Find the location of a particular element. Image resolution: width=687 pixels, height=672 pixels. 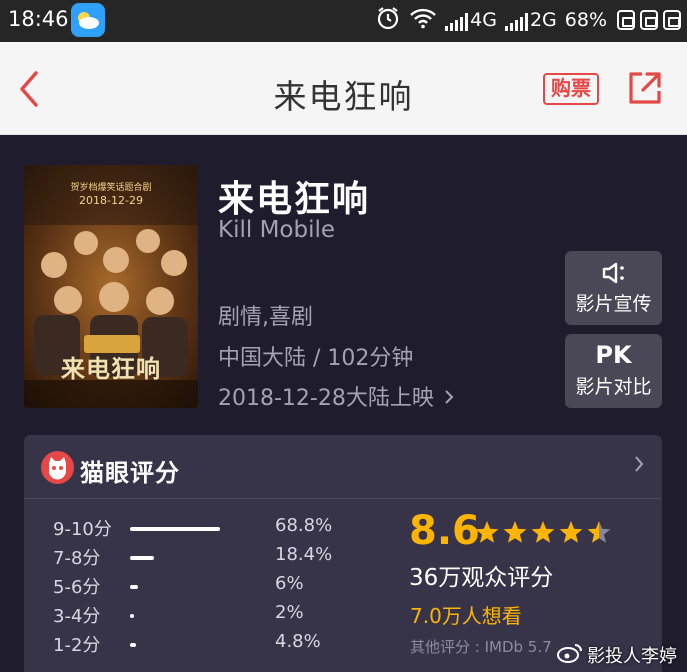

battery-percent: 68% is located at coordinates (585, 20).